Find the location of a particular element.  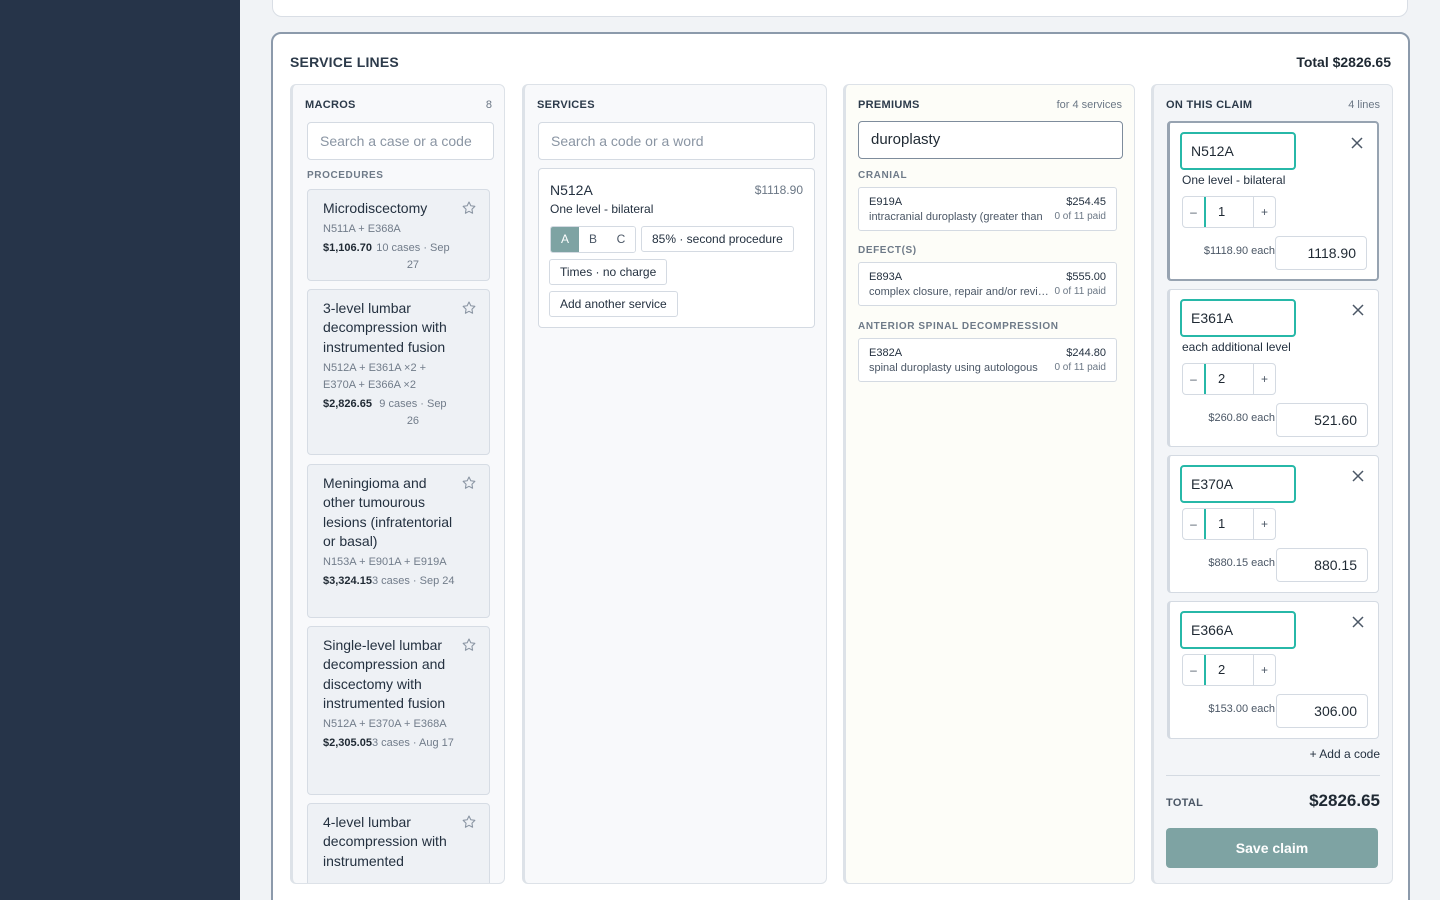

premium-search-input: duroplasty is located at coordinates (990, 140).